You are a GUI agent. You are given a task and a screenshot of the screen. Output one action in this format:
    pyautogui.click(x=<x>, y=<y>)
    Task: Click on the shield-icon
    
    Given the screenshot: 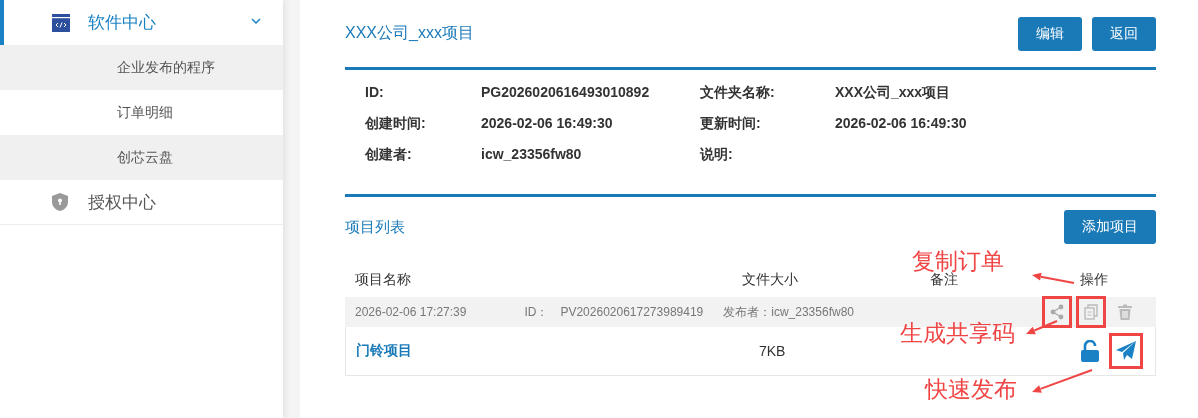 What is the action you would take?
    pyautogui.click(x=60, y=202)
    